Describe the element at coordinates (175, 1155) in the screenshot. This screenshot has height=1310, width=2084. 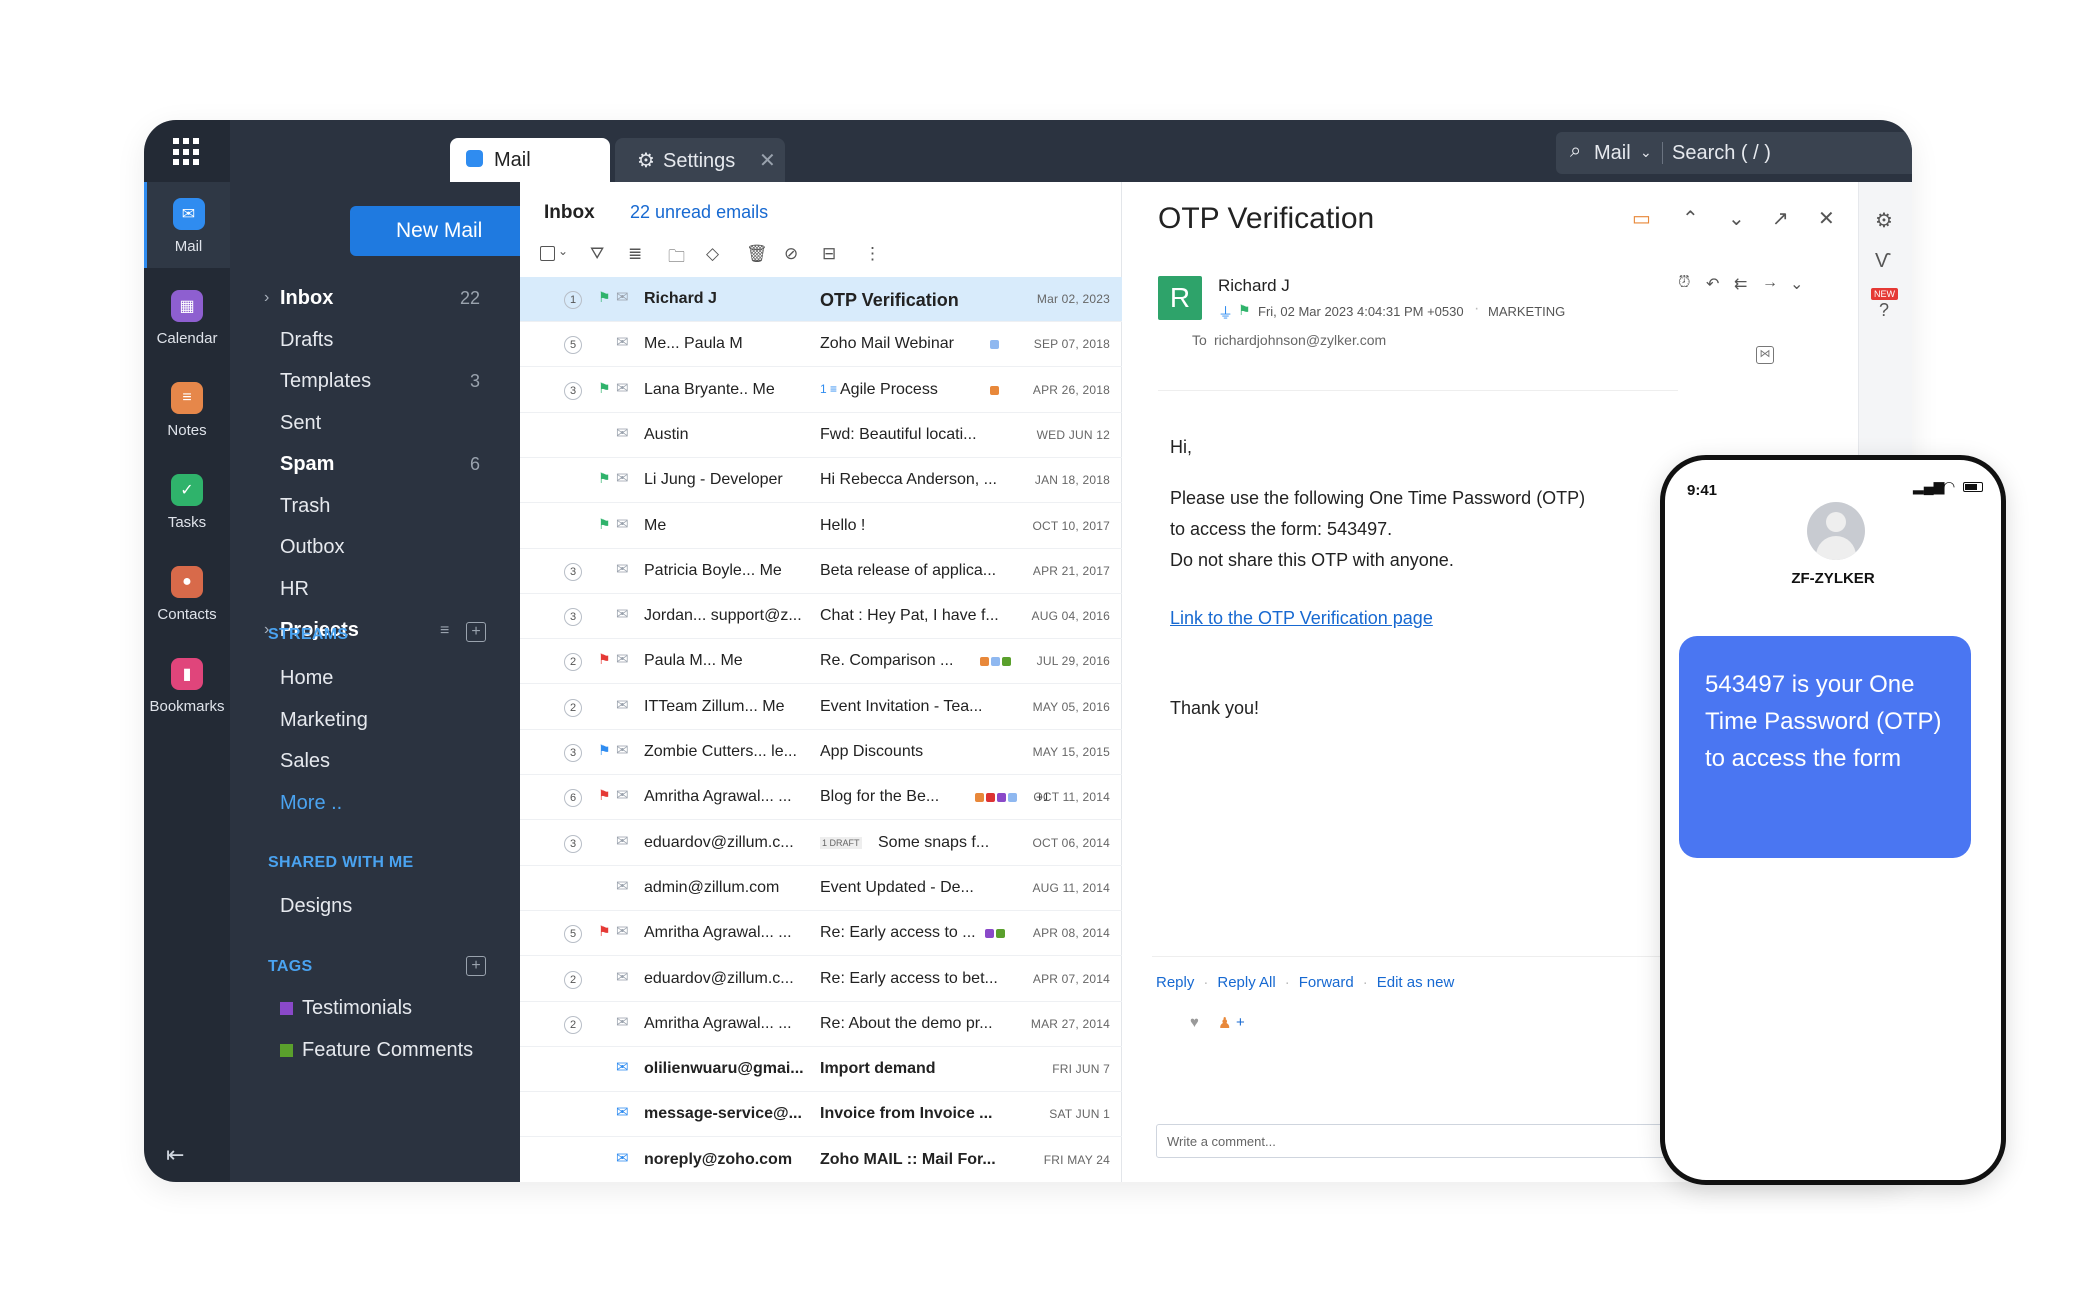
I see `collapse-sidebar-icon: ⇤` at that location.